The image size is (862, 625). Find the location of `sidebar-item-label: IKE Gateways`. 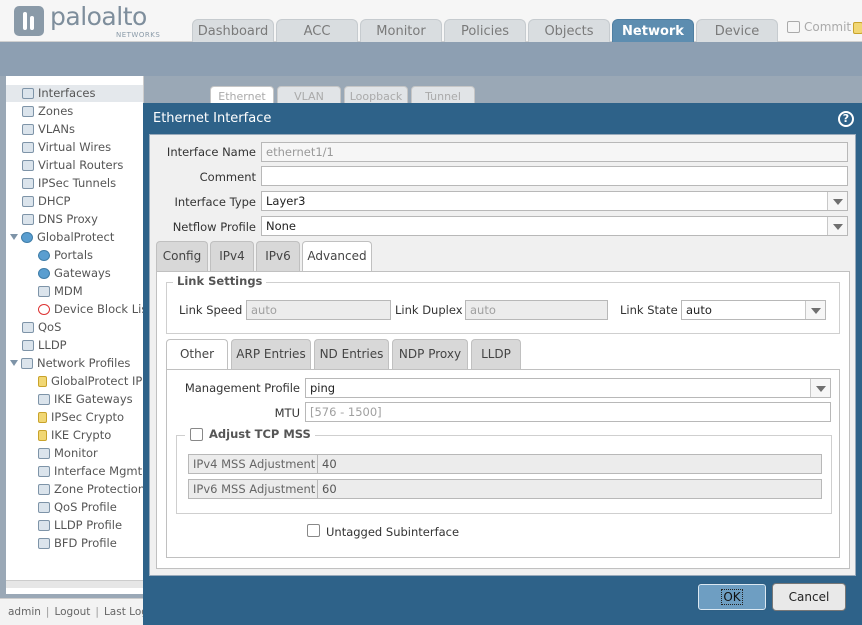

sidebar-item-label: IKE Gateways is located at coordinates (93, 399).